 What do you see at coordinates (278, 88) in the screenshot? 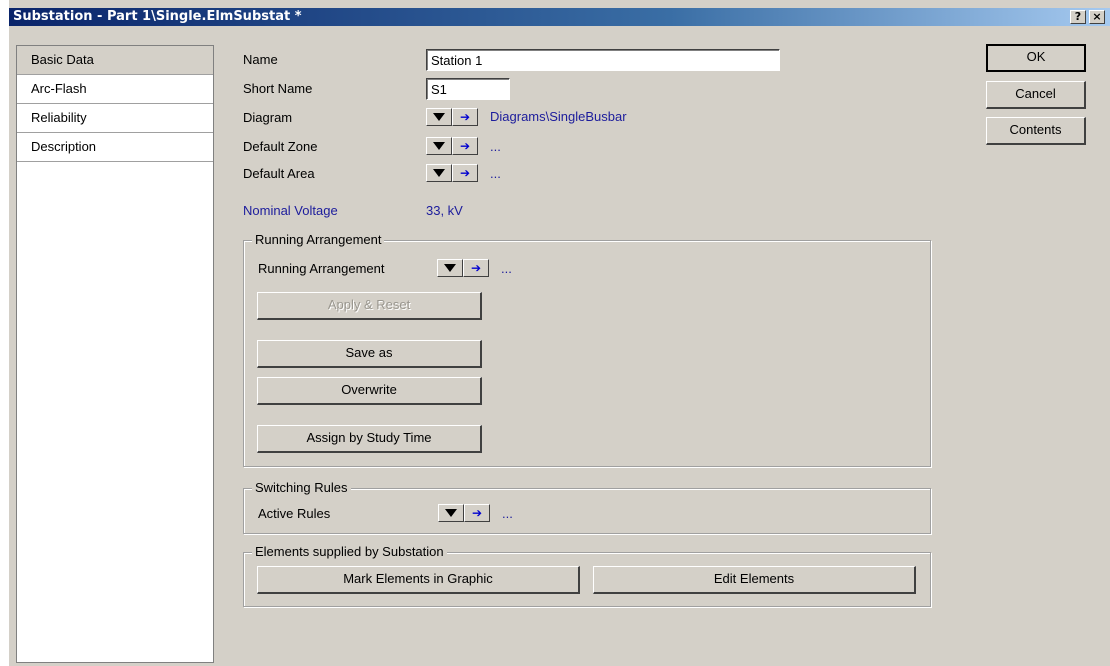
I see `short-name-label: Short Name` at bounding box center [278, 88].